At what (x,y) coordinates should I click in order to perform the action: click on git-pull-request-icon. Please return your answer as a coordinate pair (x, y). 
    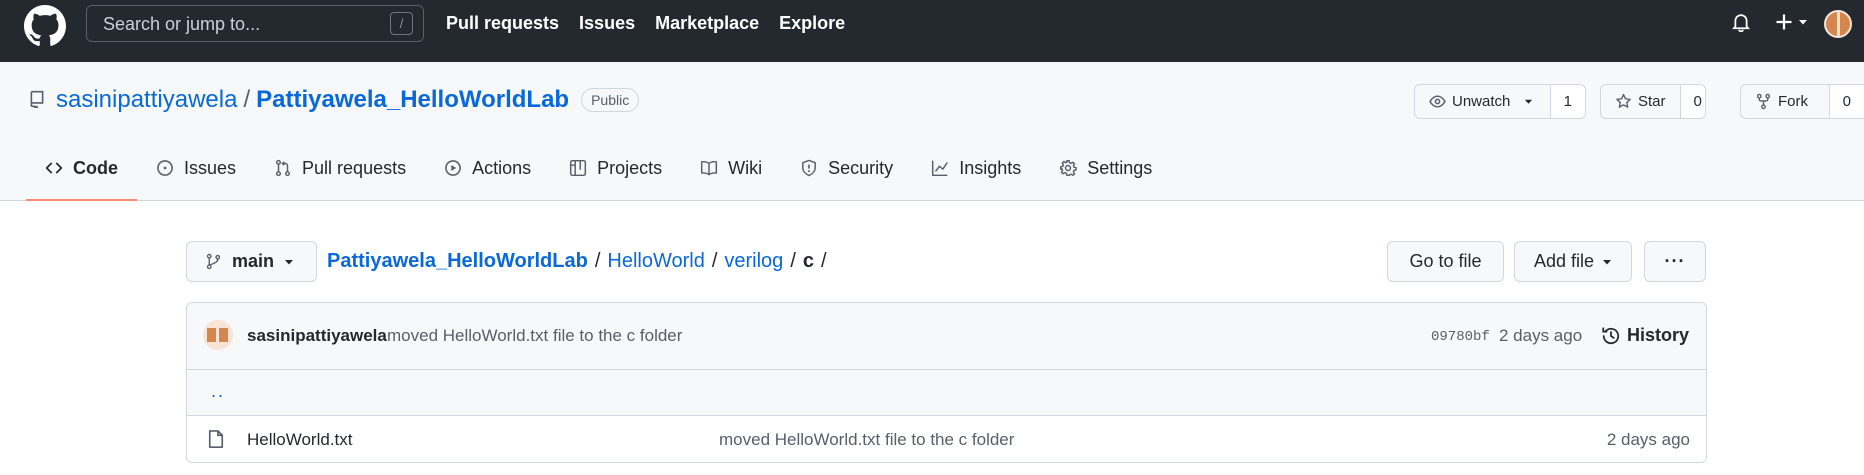
    Looking at the image, I should click on (283, 168).